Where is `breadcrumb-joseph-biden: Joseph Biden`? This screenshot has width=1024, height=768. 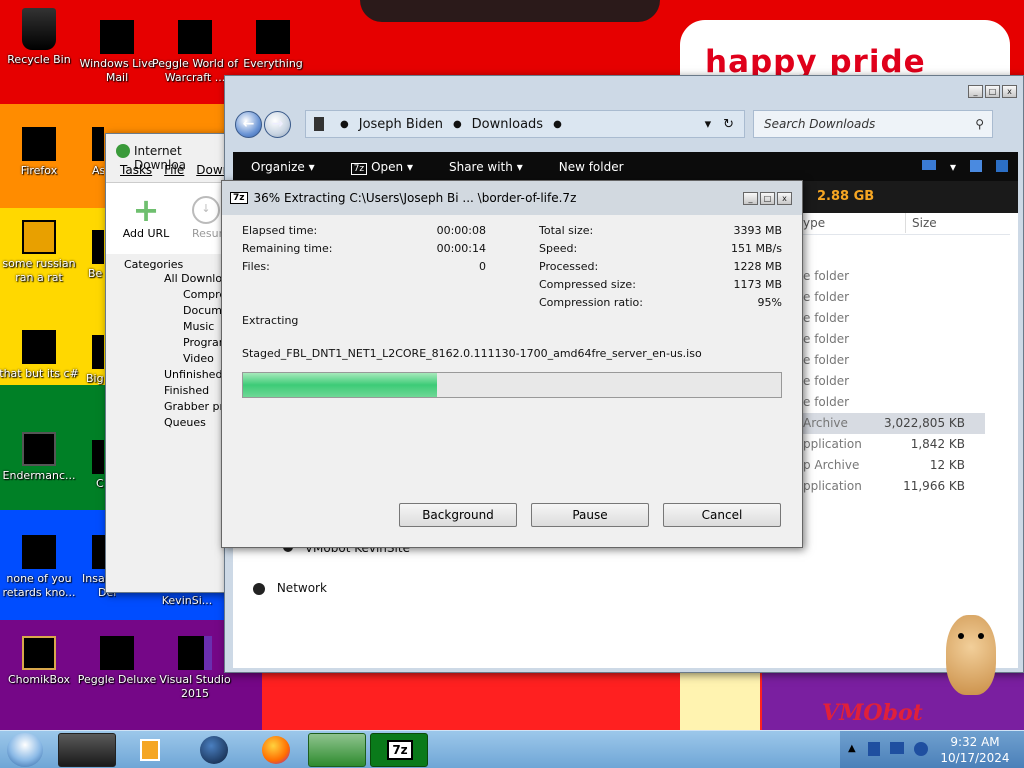 breadcrumb-joseph-biden: Joseph Biden is located at coordinates (401, 124).